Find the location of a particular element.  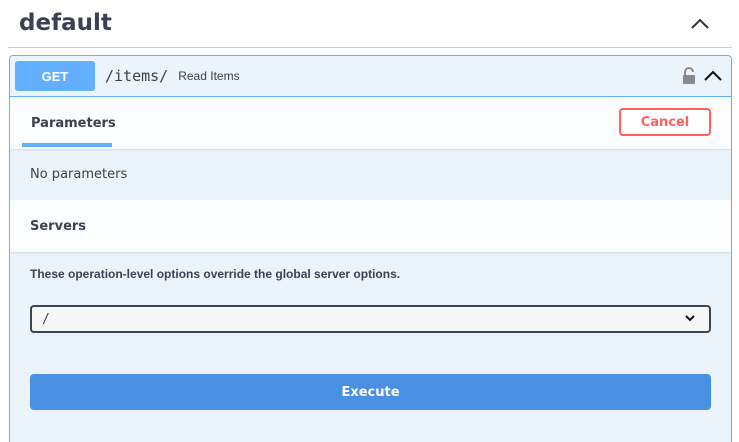

tab-parameters: Parameters is located at coordinates (73, 123).